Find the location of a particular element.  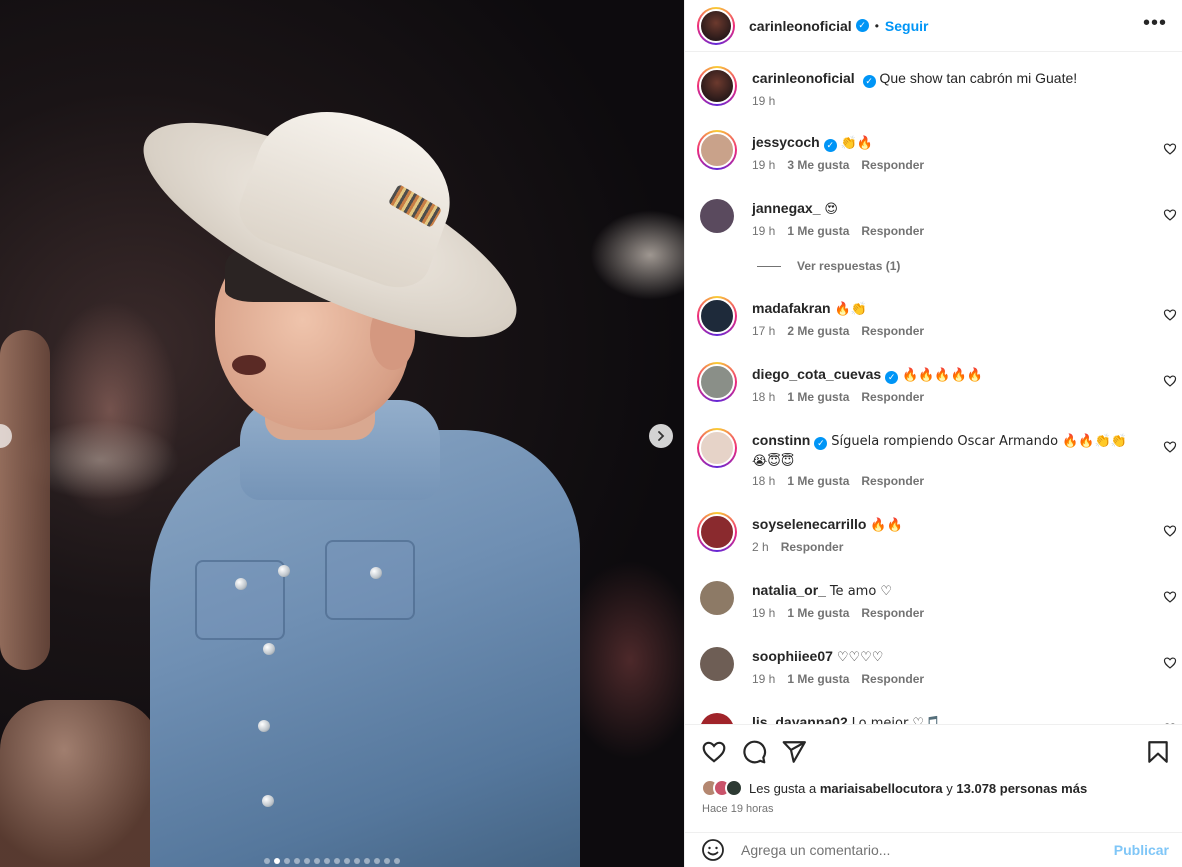

caption-time: 19 h is located at coordinates (764, 101).